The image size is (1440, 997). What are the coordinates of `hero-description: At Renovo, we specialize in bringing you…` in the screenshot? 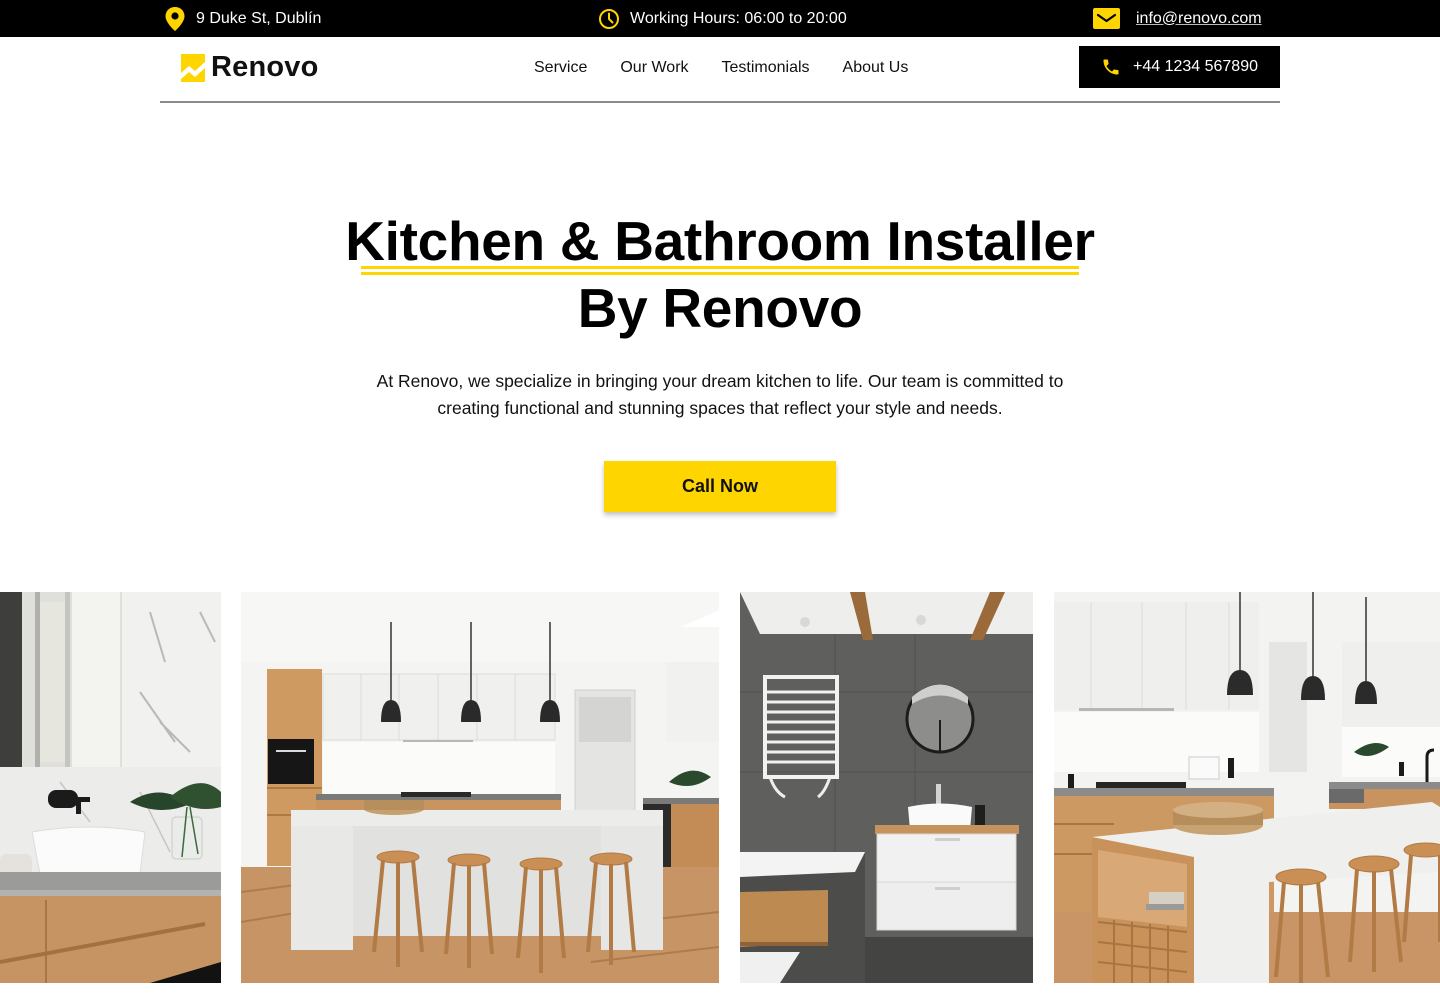 It's located at (720, 395).